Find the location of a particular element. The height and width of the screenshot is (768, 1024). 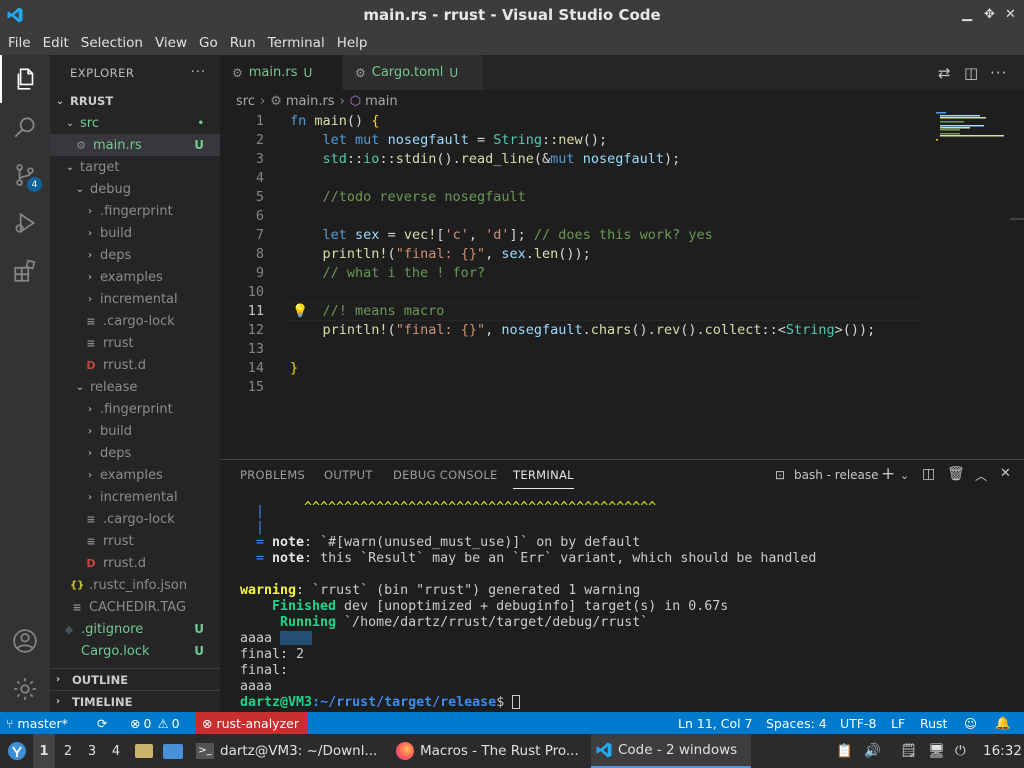

file-manager-launcher is located at coordinates (144, 751).